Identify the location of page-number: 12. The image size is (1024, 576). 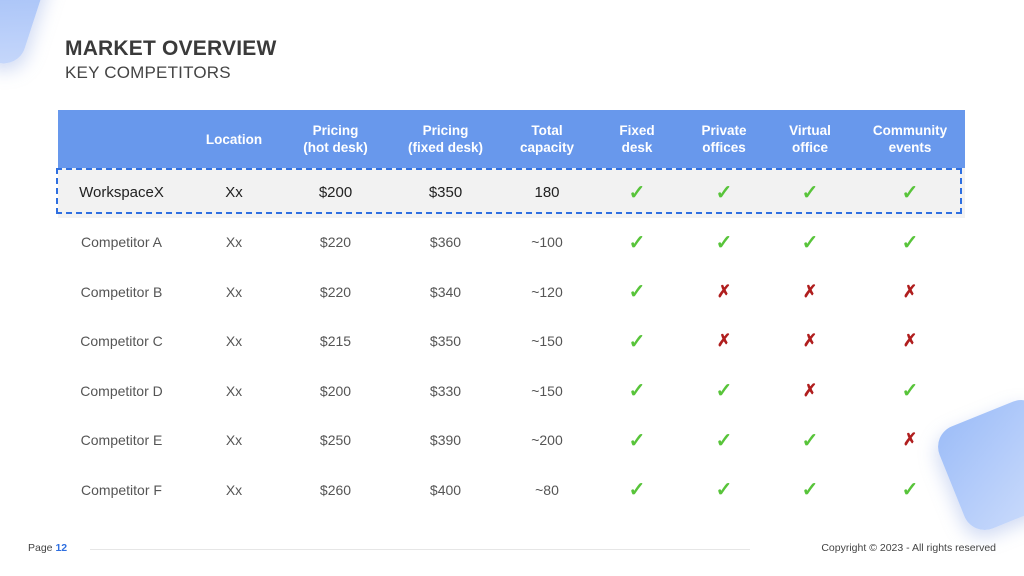
(61, 548).